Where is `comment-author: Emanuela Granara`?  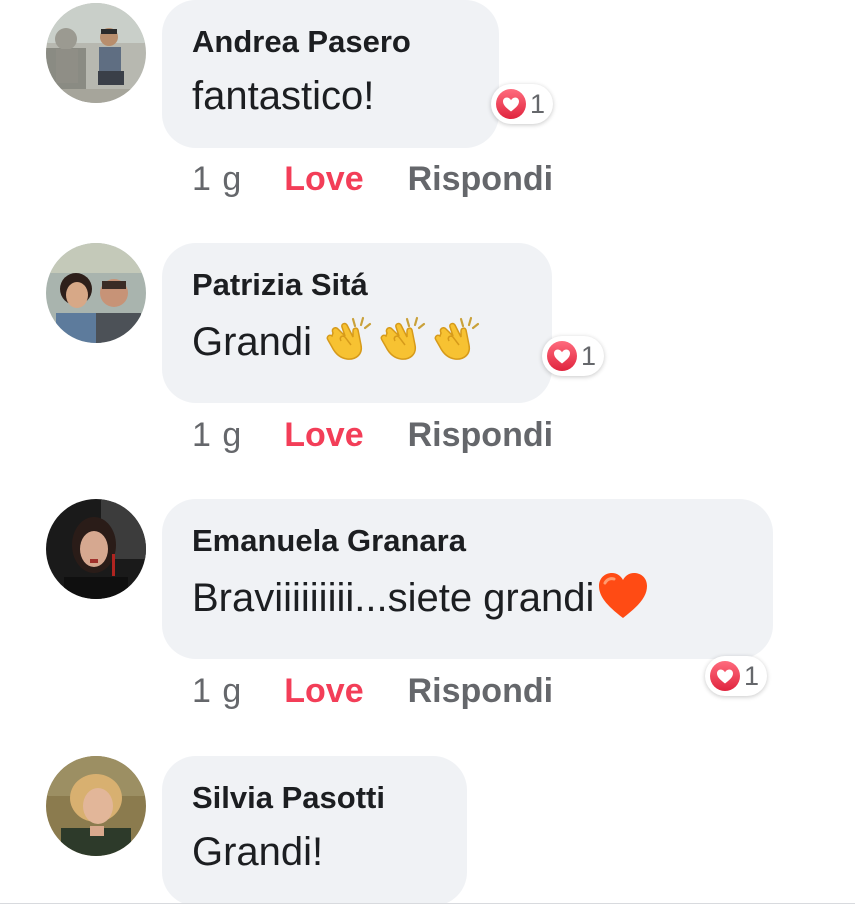 comment-author: Emanuela Granara is located at coordinates (467, 541).